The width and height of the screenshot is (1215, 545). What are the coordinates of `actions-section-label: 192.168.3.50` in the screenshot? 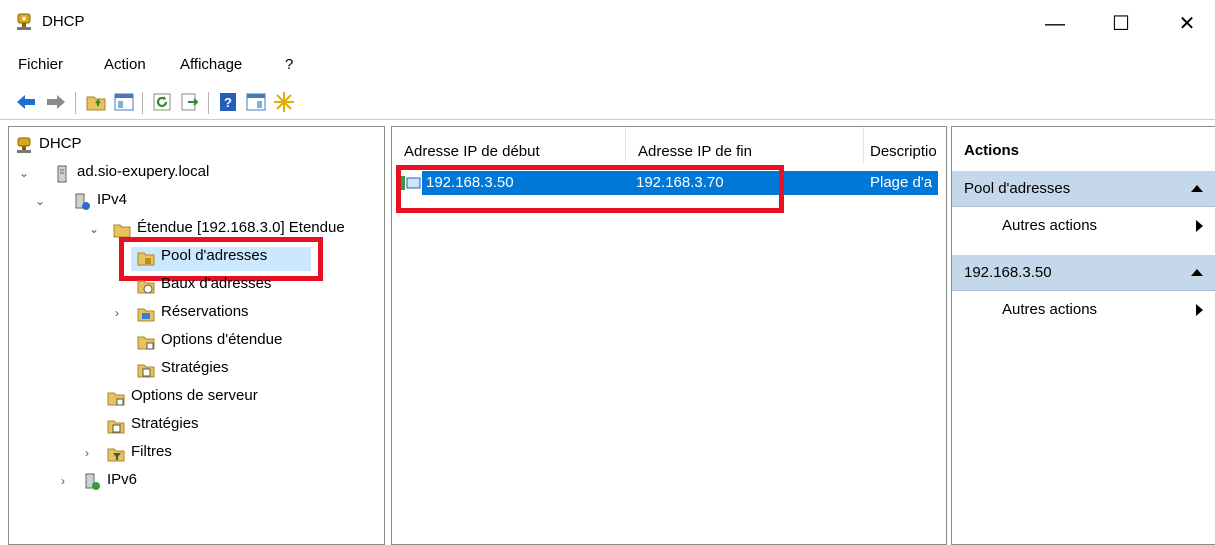 It's located at (1008, 272).